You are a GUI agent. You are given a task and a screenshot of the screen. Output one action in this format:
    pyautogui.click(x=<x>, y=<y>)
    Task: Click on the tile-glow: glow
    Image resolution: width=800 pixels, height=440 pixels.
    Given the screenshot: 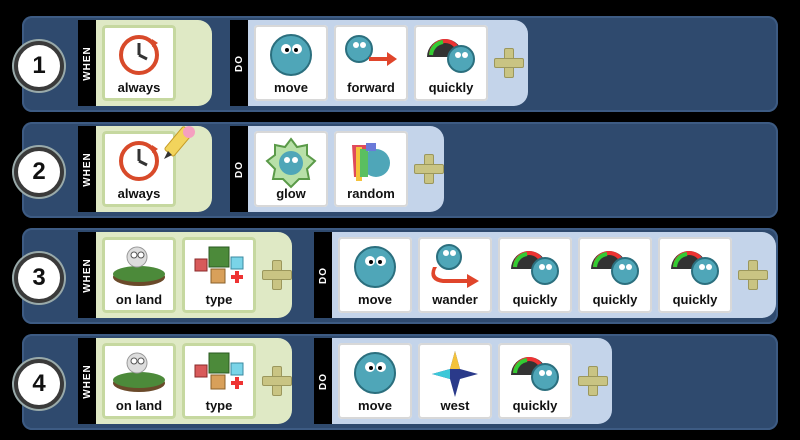 What is the action you would take?
    pyautogui.click(x=291, y=169)
    